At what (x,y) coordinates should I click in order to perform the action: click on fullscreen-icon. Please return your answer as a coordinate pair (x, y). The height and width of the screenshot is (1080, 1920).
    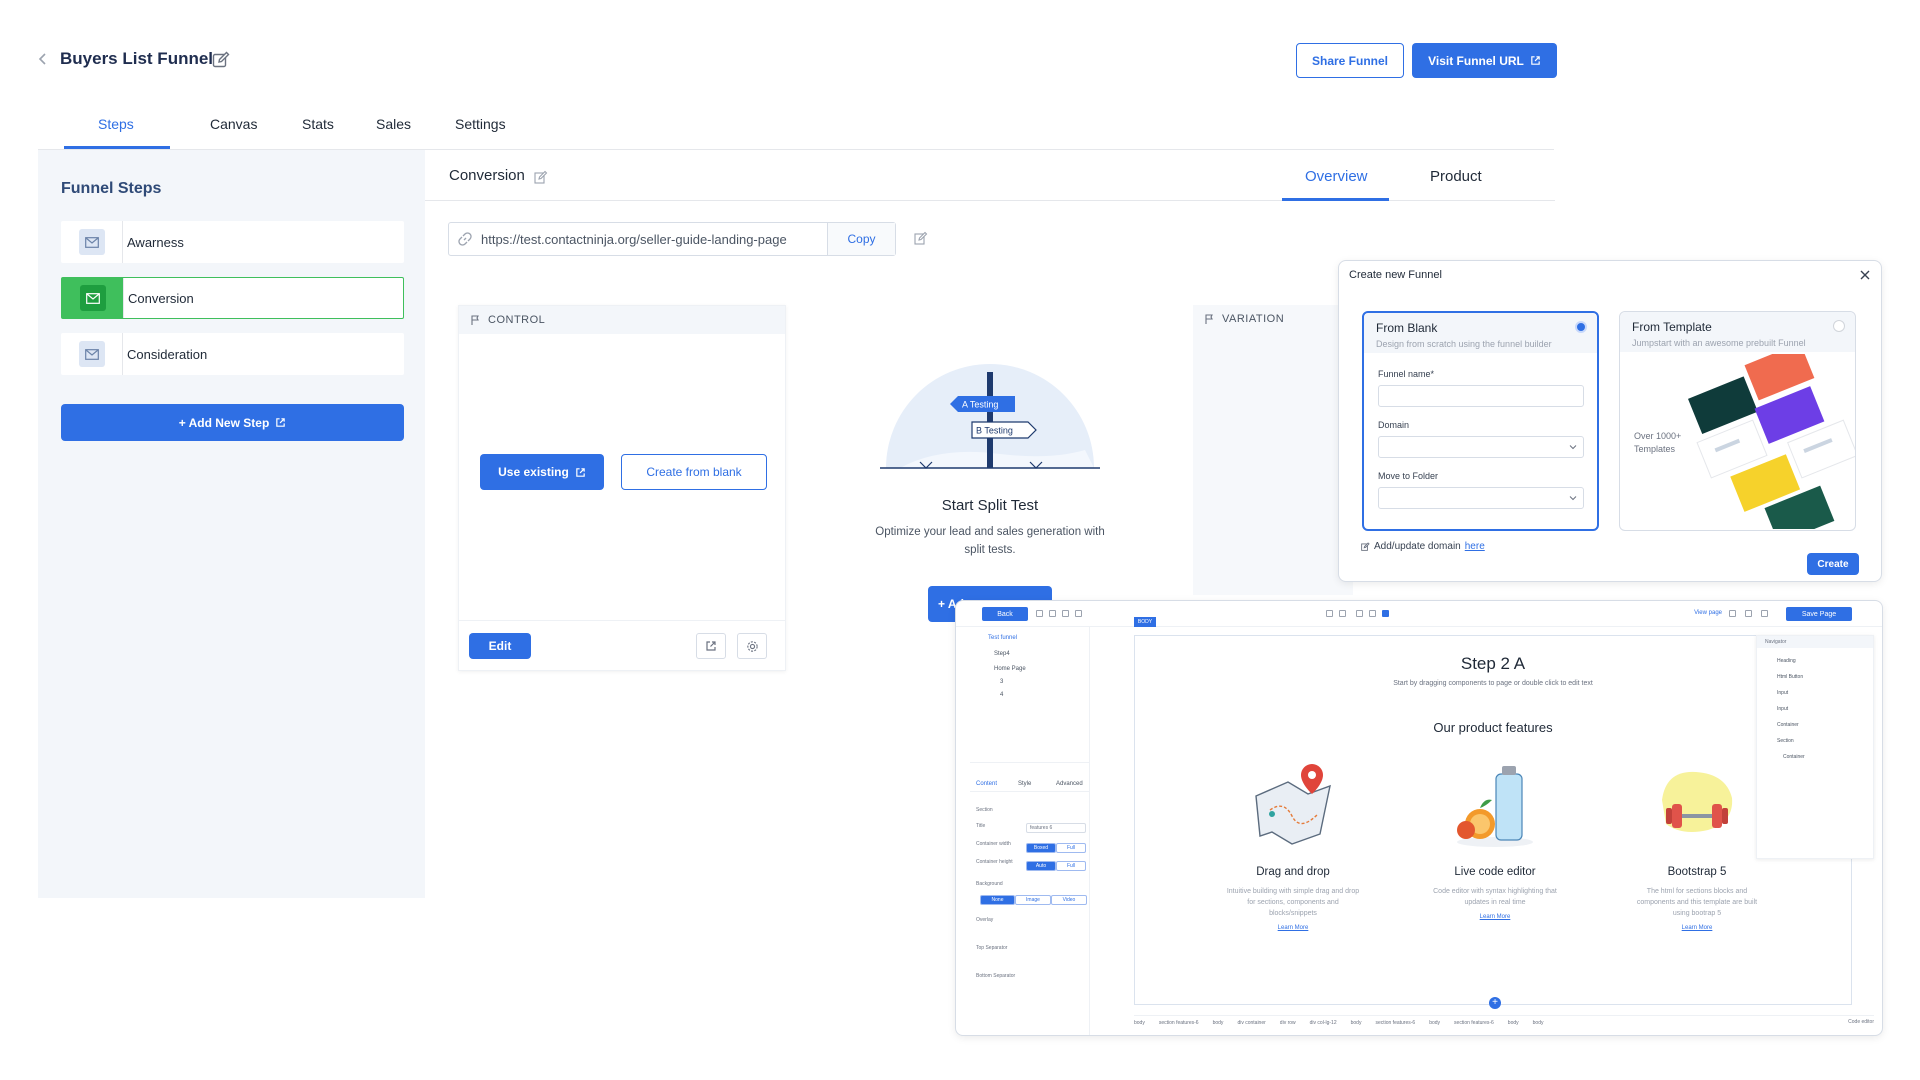
    Looking at the image, I should click on (1385, 613).